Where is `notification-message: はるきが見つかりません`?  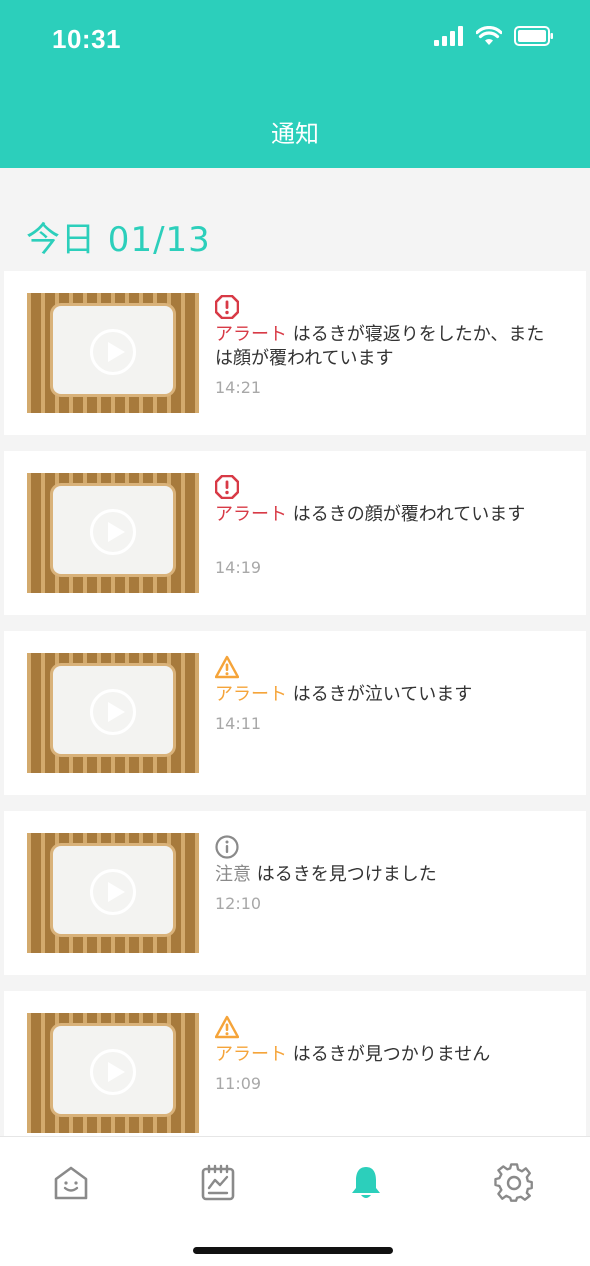 notification-message: はるきが見つかりません is located at coordinates (391, 1054).